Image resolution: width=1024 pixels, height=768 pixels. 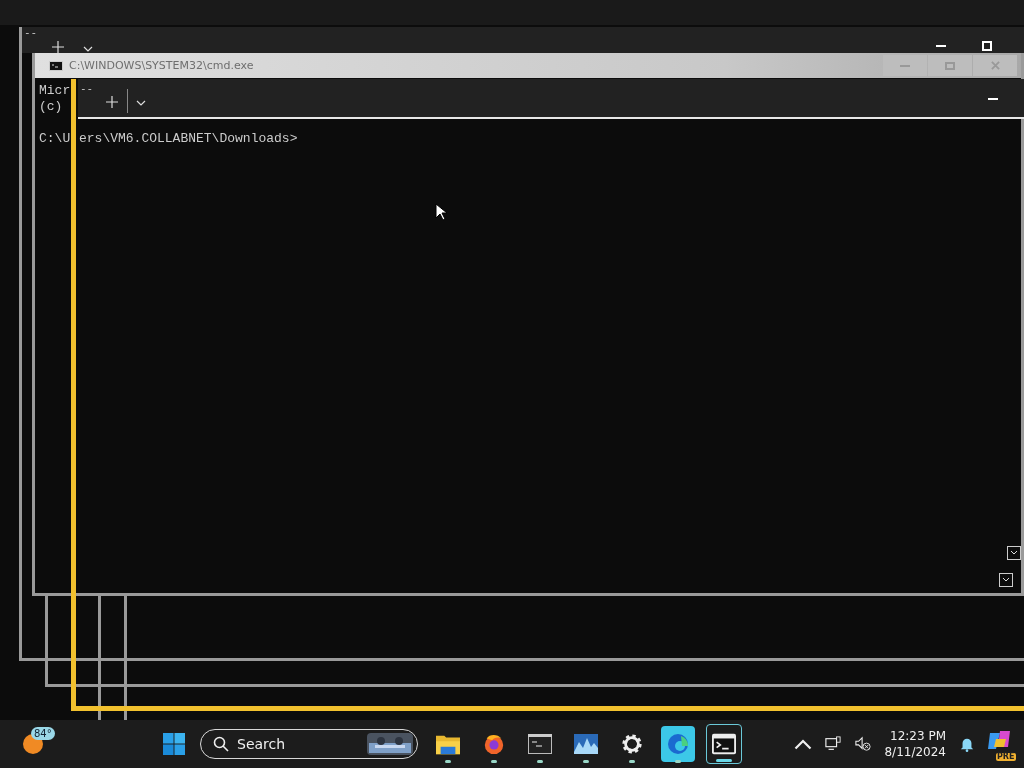 I want to click on temperature-badge: 84°, so click(x=43, y=733).